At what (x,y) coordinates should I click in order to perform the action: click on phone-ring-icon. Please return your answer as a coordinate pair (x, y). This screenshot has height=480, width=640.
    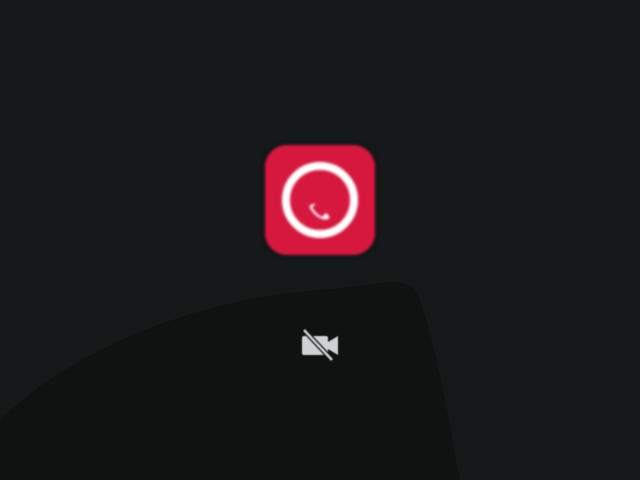
    Looking at the image, I should click on (320, 200).